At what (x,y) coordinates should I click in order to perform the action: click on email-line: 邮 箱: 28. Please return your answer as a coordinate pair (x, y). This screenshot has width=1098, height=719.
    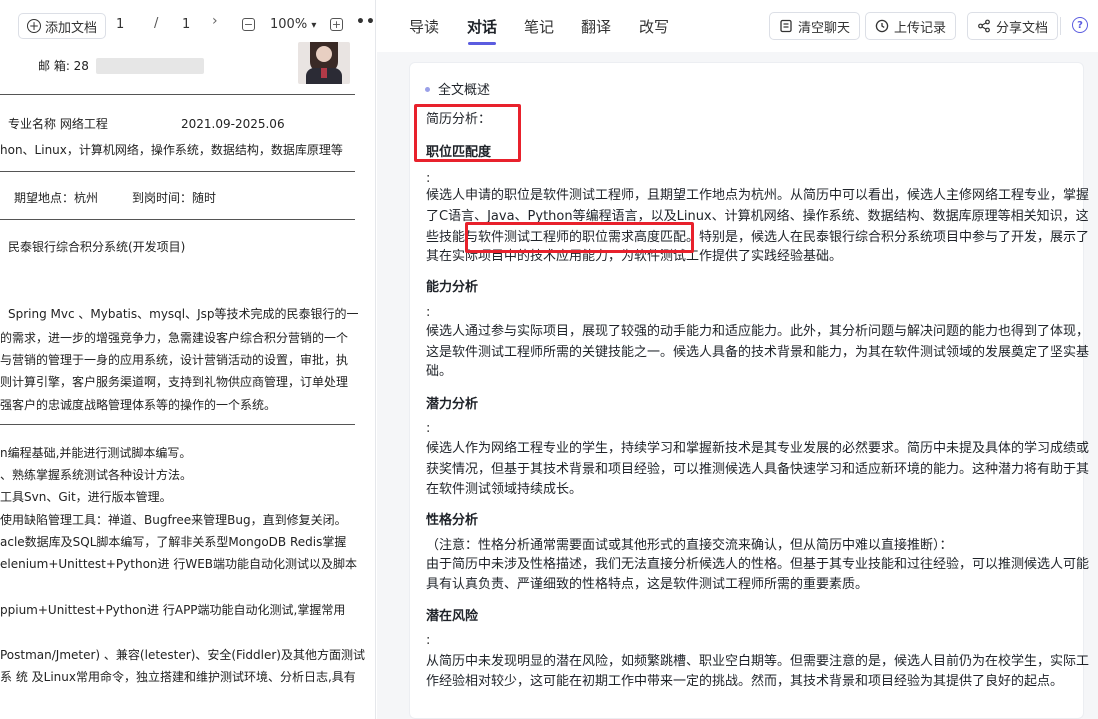
    Looking at the image, I should click on (63, 66).